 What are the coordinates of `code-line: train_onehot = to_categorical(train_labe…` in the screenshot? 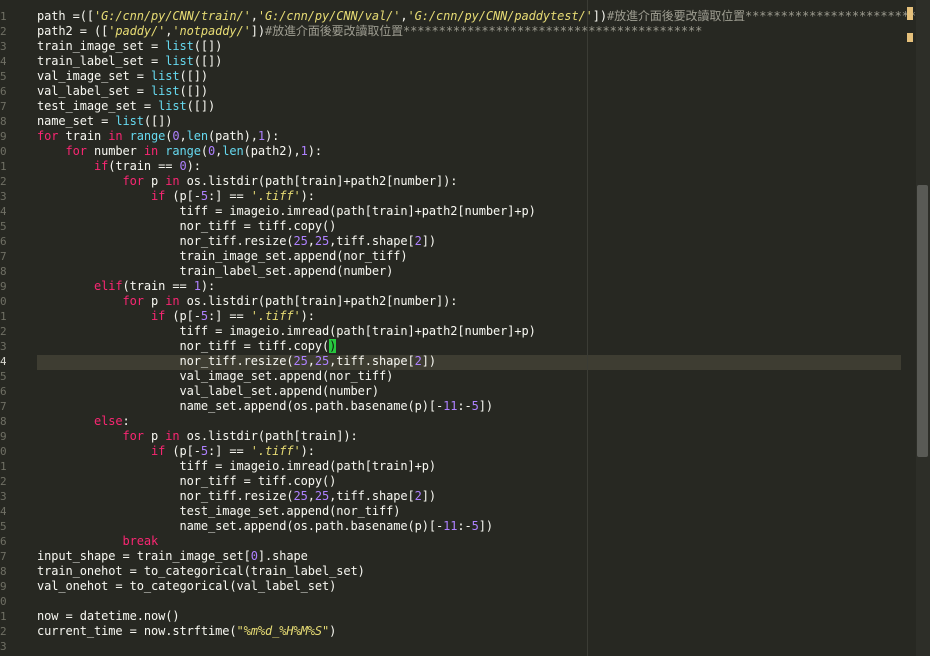 It's located at (201, 571).